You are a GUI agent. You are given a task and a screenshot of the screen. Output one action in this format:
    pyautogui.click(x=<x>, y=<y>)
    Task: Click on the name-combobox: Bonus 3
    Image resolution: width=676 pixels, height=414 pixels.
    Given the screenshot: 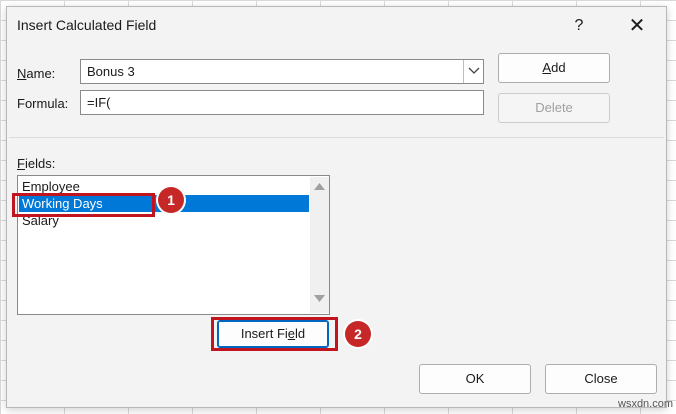 What is the action you would take?
    pyautogui.click(x=282, y=71)
    